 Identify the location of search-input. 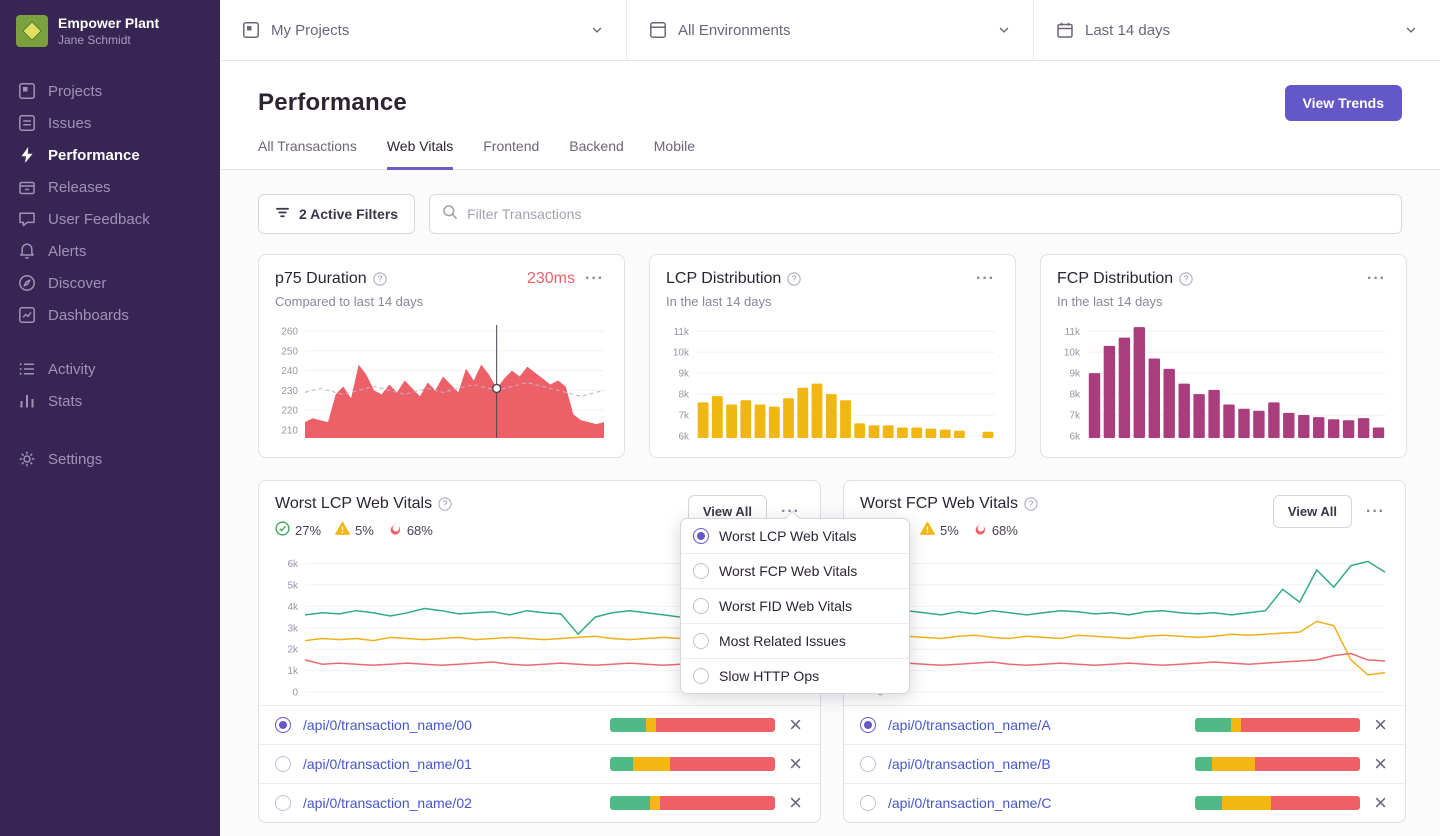
(928, 214).